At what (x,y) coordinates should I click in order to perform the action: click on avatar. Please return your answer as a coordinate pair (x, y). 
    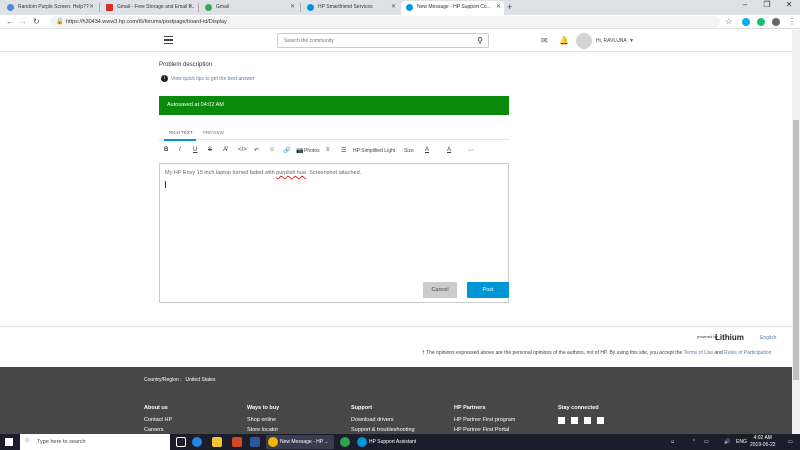
    Looking at the image, I should click on (584, 41).